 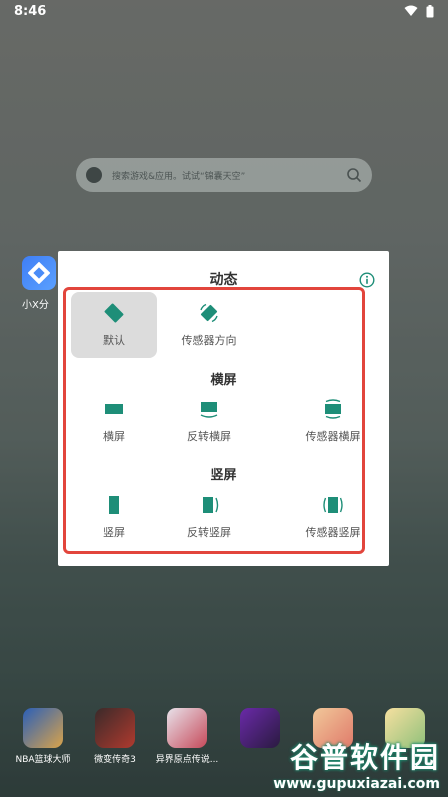 What do you see at coordinates (35, 305) in the screenshot?
I see `app-label: 小X分` at bounding box center [35, 305].